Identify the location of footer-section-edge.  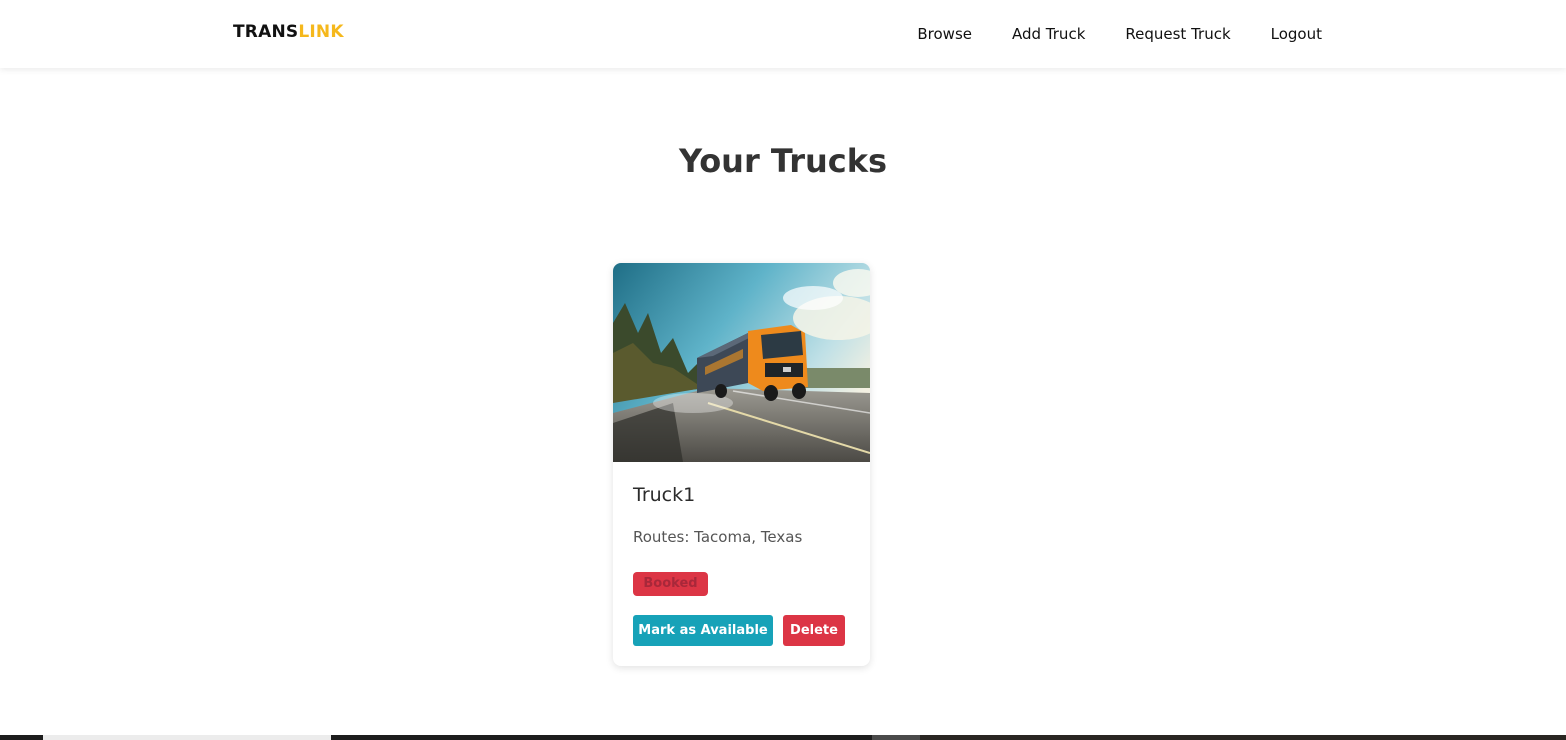
(783, 737).